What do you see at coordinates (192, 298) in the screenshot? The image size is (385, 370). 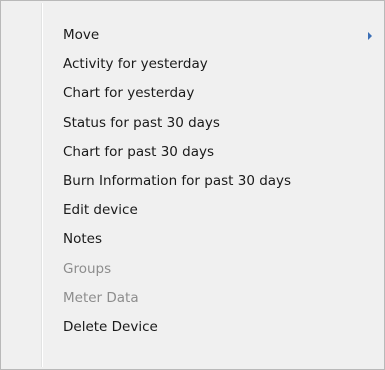 I see `menu-item-meter-data: Meter Data` at bounding box center [192, 298].